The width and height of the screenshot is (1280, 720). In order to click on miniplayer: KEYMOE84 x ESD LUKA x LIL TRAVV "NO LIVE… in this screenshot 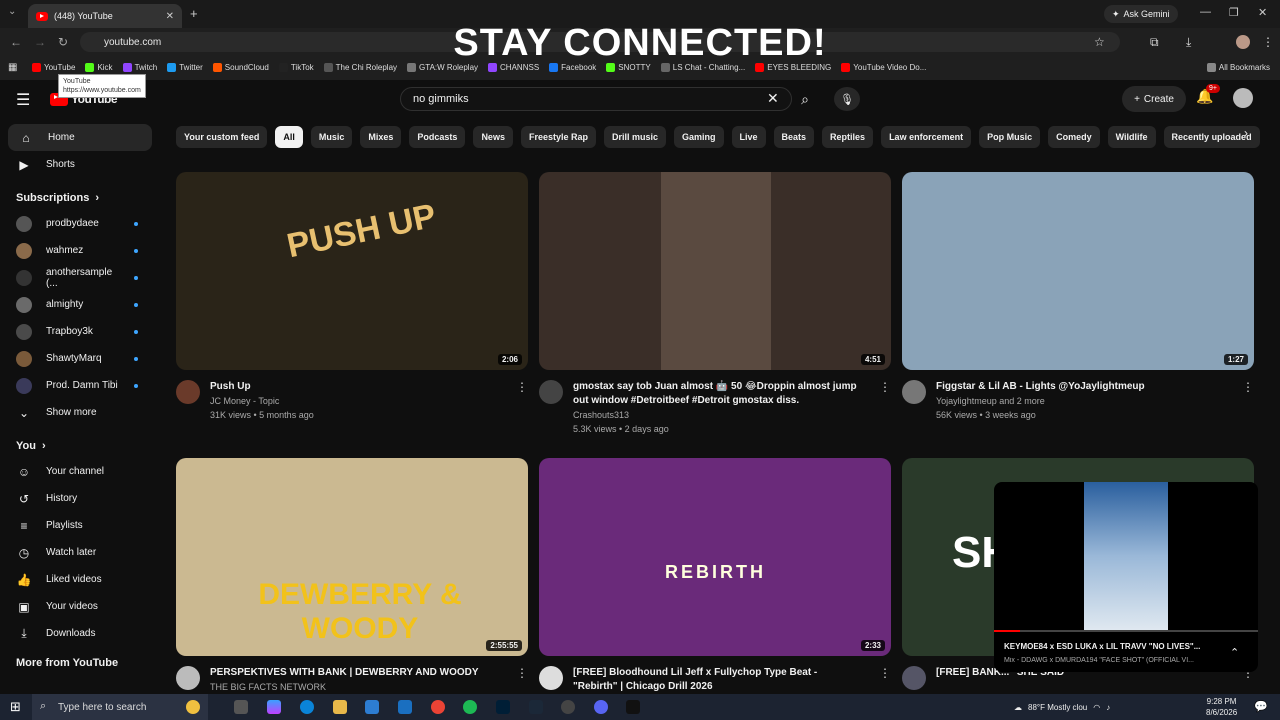, I will do `click(1126, 577)`.